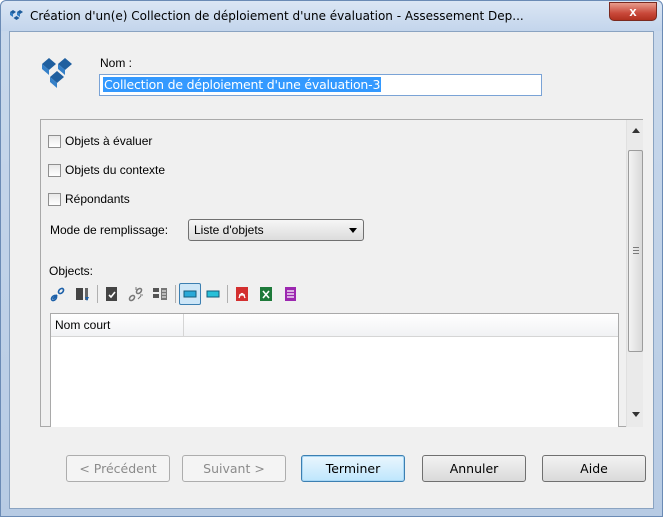  I want to click on chevron-down-icon, so click(353, 230).